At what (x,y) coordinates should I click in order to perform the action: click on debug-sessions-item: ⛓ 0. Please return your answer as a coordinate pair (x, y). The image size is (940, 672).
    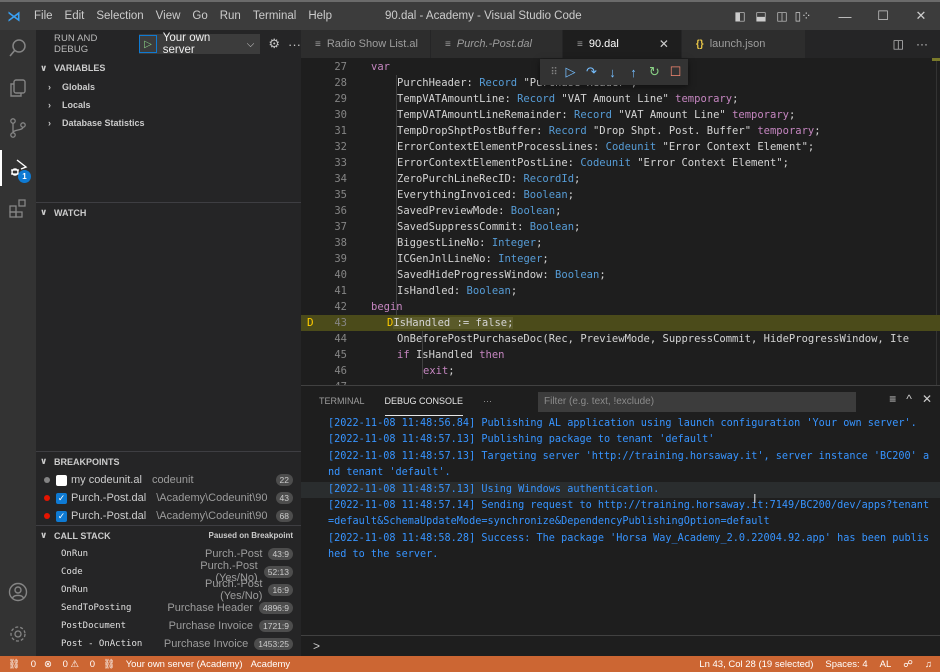
    Looking at the image, I should click on (22, 664).